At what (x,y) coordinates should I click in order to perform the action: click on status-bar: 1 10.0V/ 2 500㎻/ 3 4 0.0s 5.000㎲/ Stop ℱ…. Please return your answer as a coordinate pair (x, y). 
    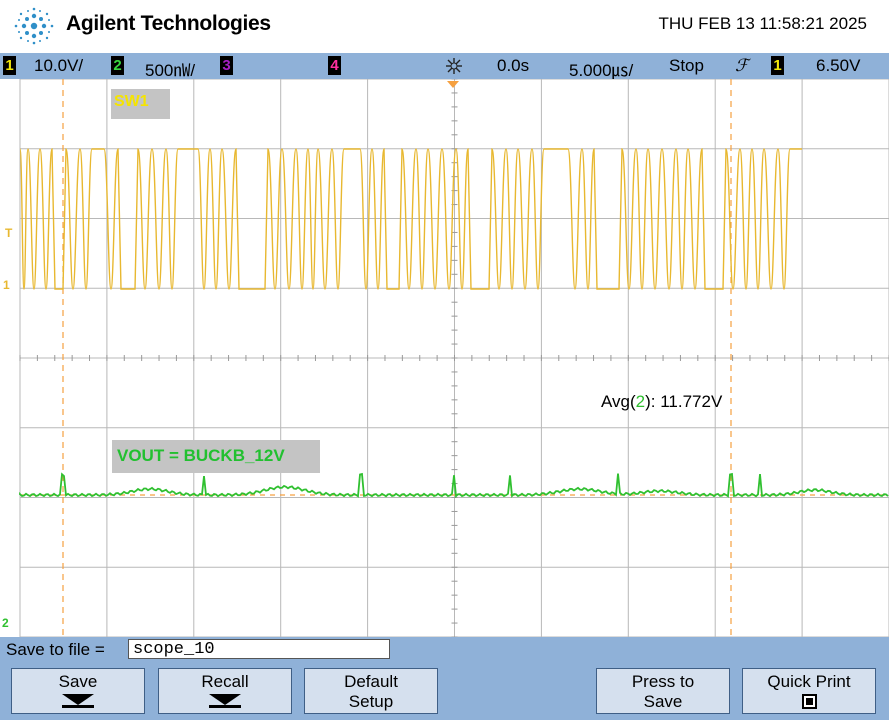
    Looking at the image, I should click on (444, 67).